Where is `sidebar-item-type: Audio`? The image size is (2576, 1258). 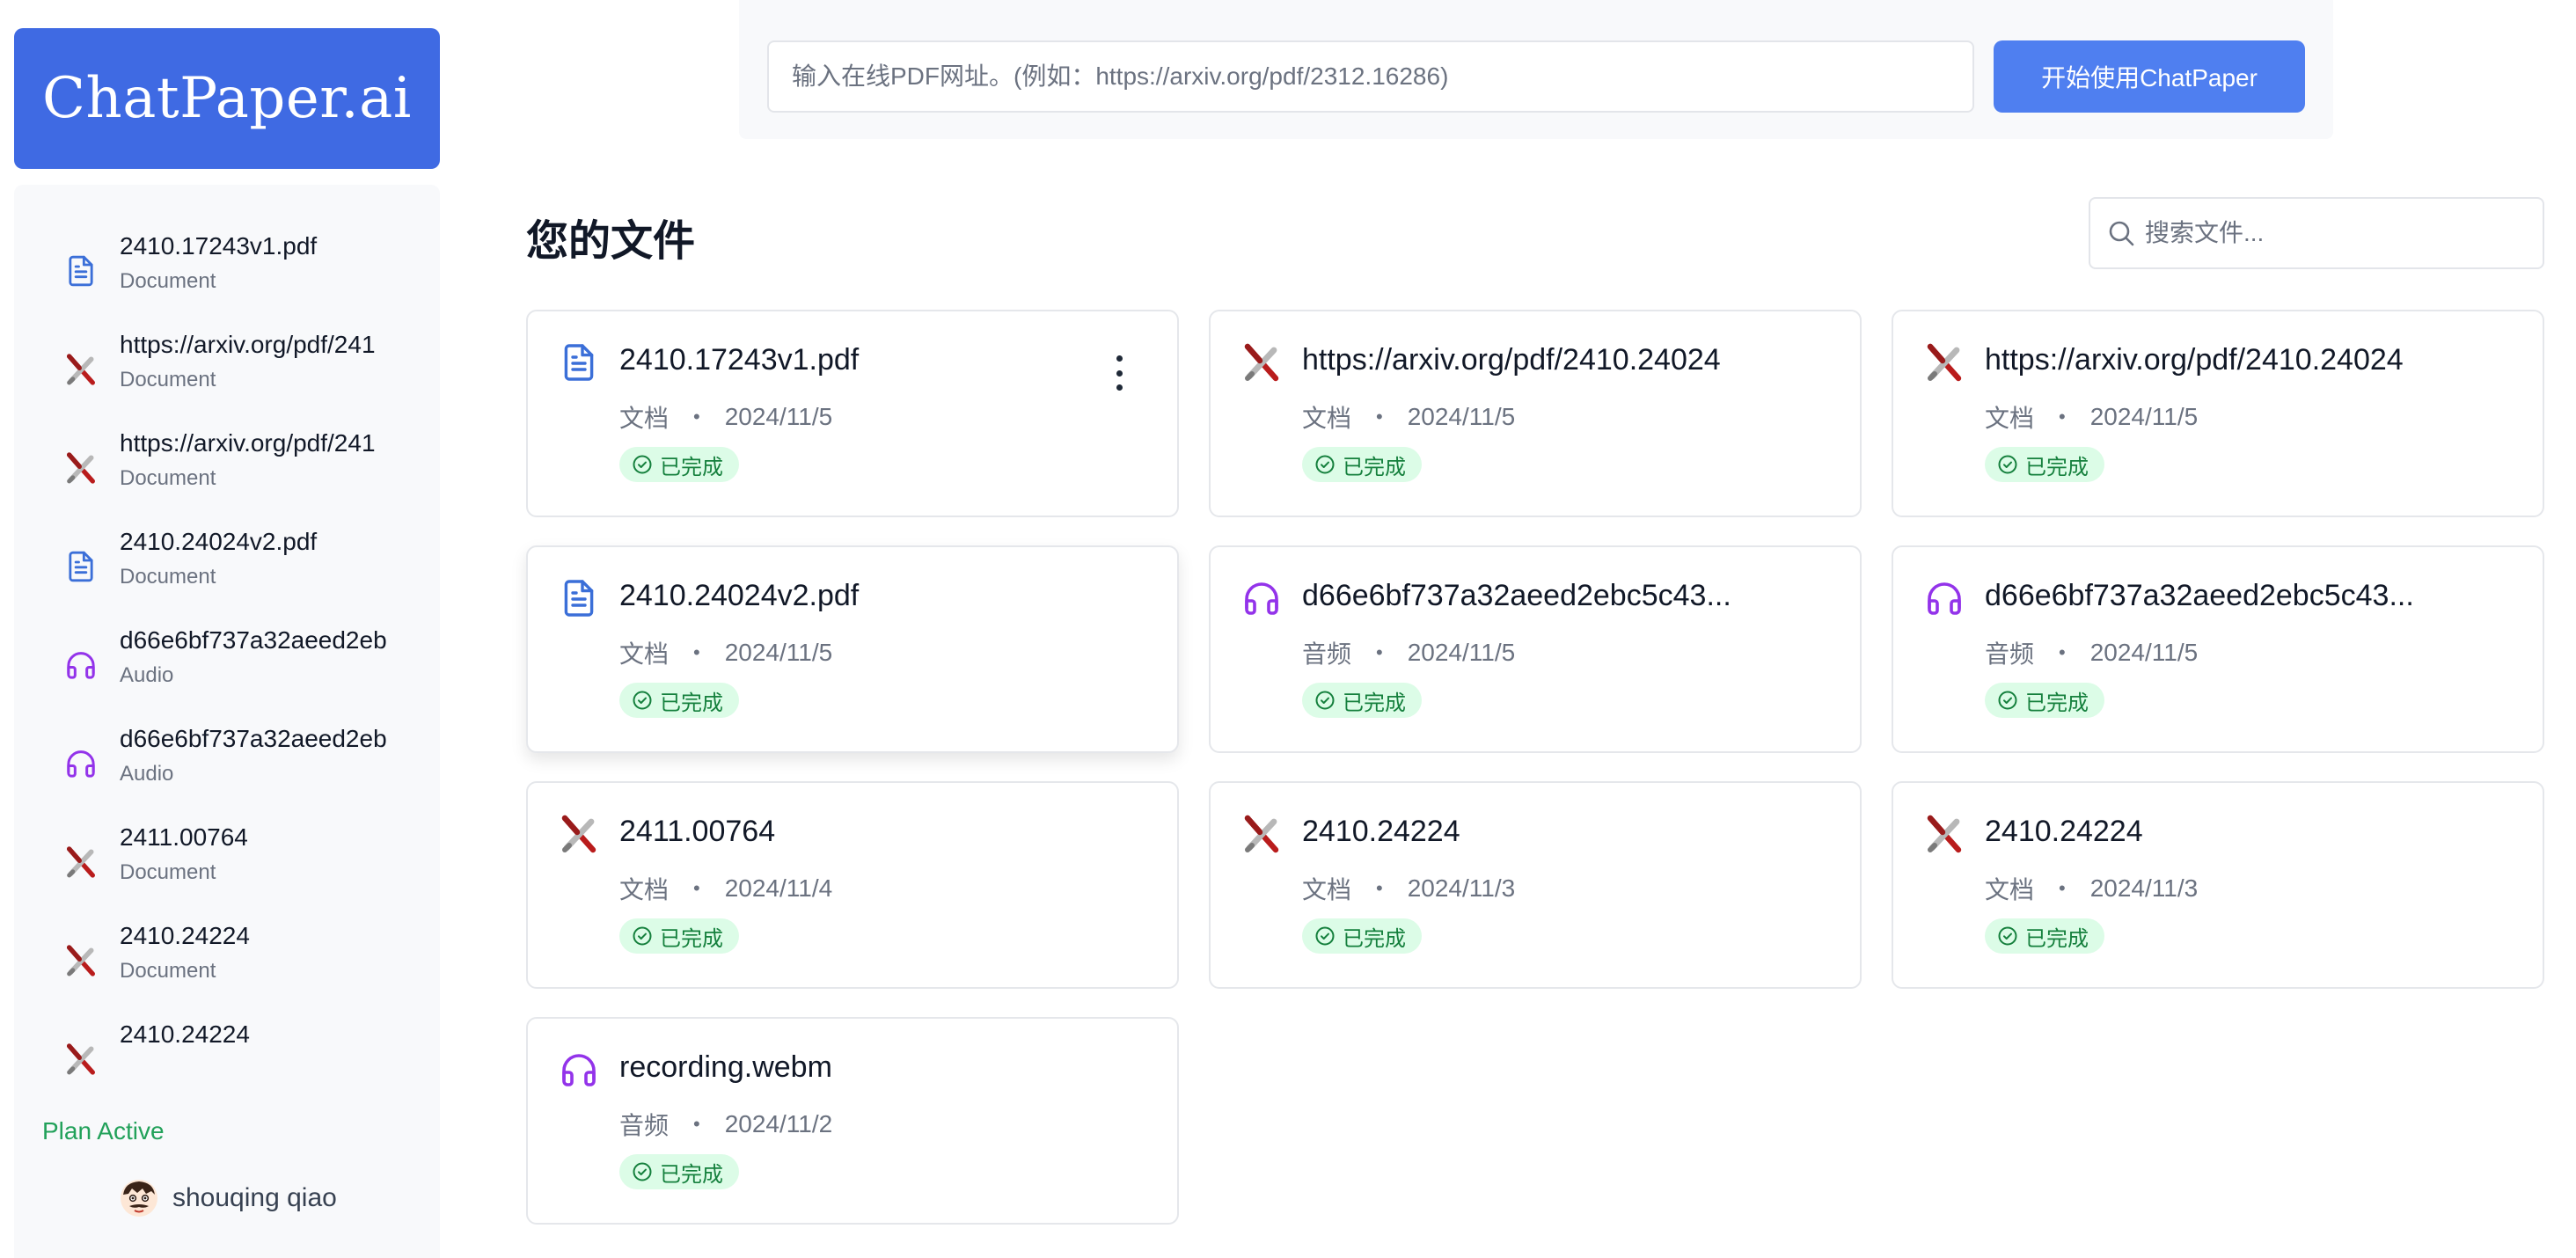
sidebar-item-type: Audio is located at coordinates (147, 675).